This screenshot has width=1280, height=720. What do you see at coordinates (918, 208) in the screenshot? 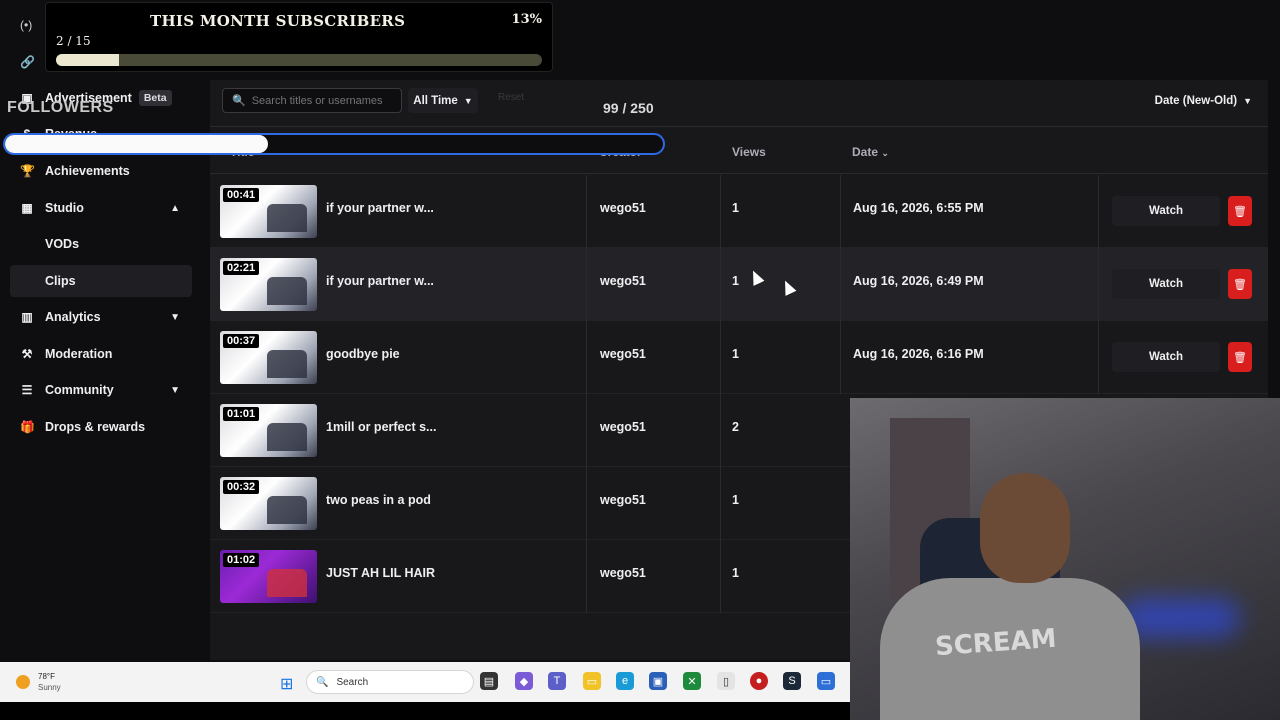
I see `clip-date: Aug 16, 2026, 6:55 PM` at bounding box center [918, 208].